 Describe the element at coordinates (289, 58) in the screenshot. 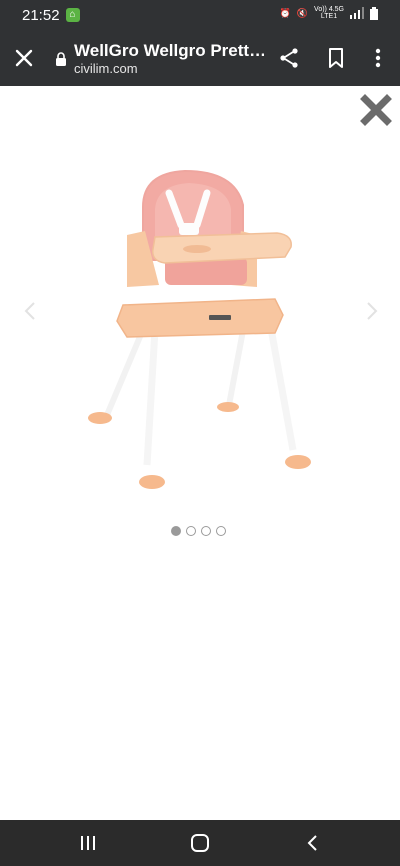

I see `share-icon` at that location.